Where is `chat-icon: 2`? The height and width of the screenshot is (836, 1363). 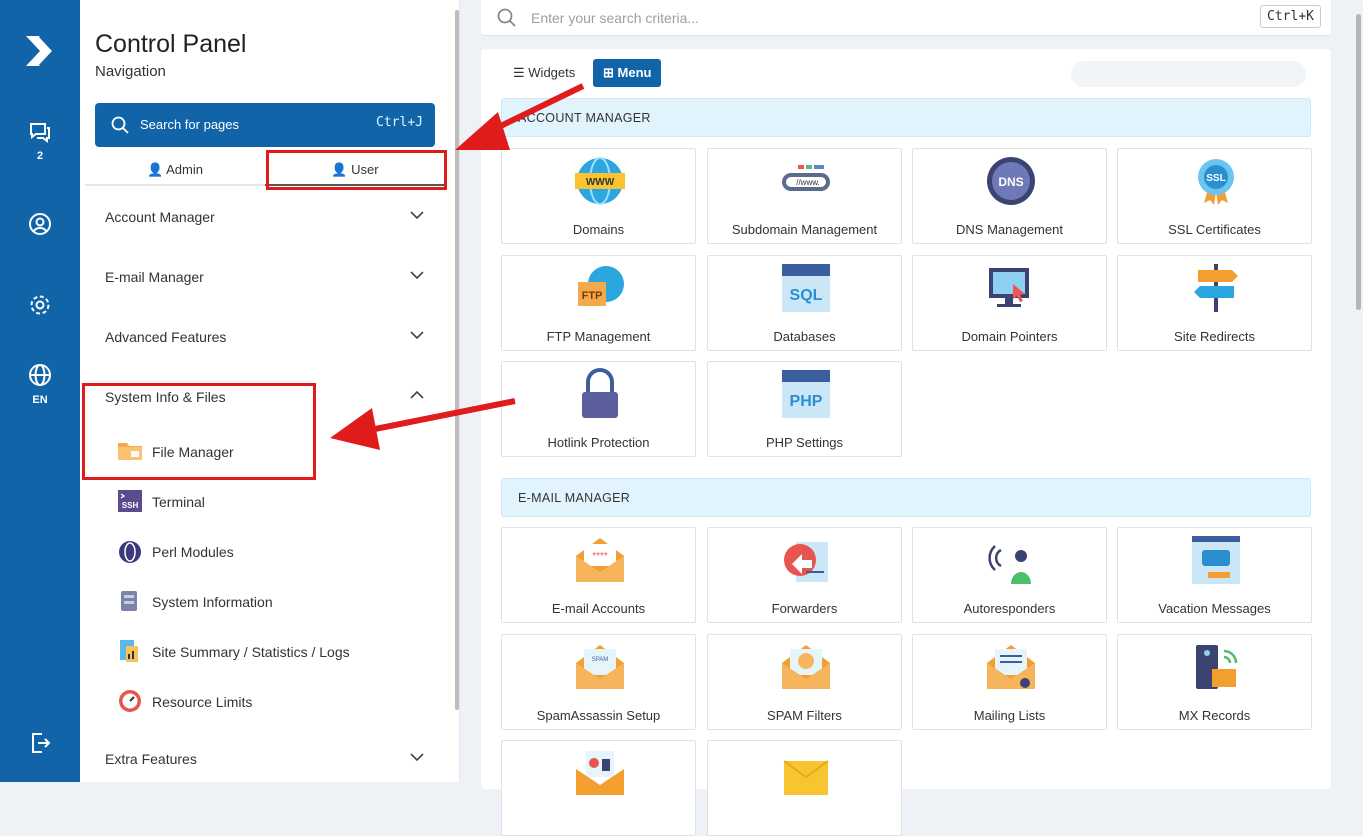 chat-icon: 2 is located at coordinates (40, 141).